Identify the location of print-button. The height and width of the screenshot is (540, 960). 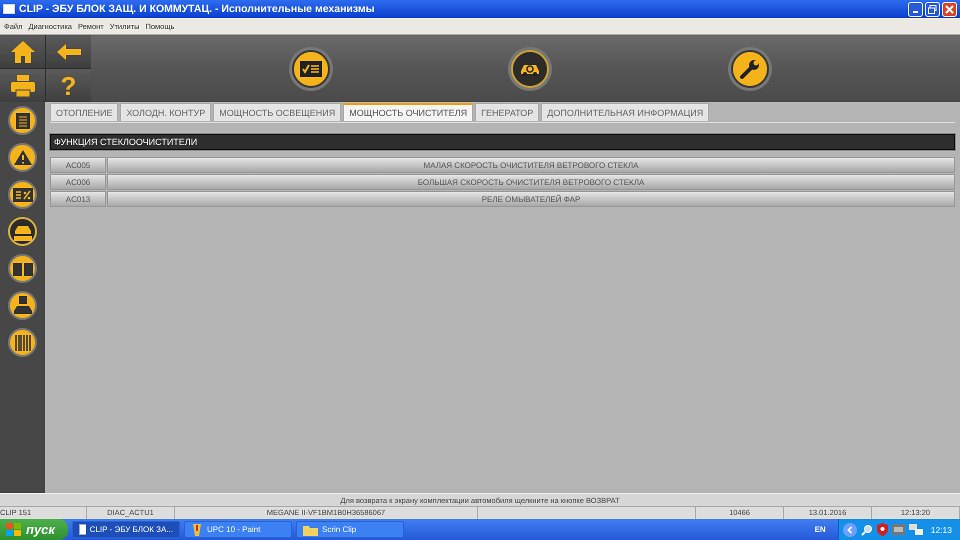
(22, 85).